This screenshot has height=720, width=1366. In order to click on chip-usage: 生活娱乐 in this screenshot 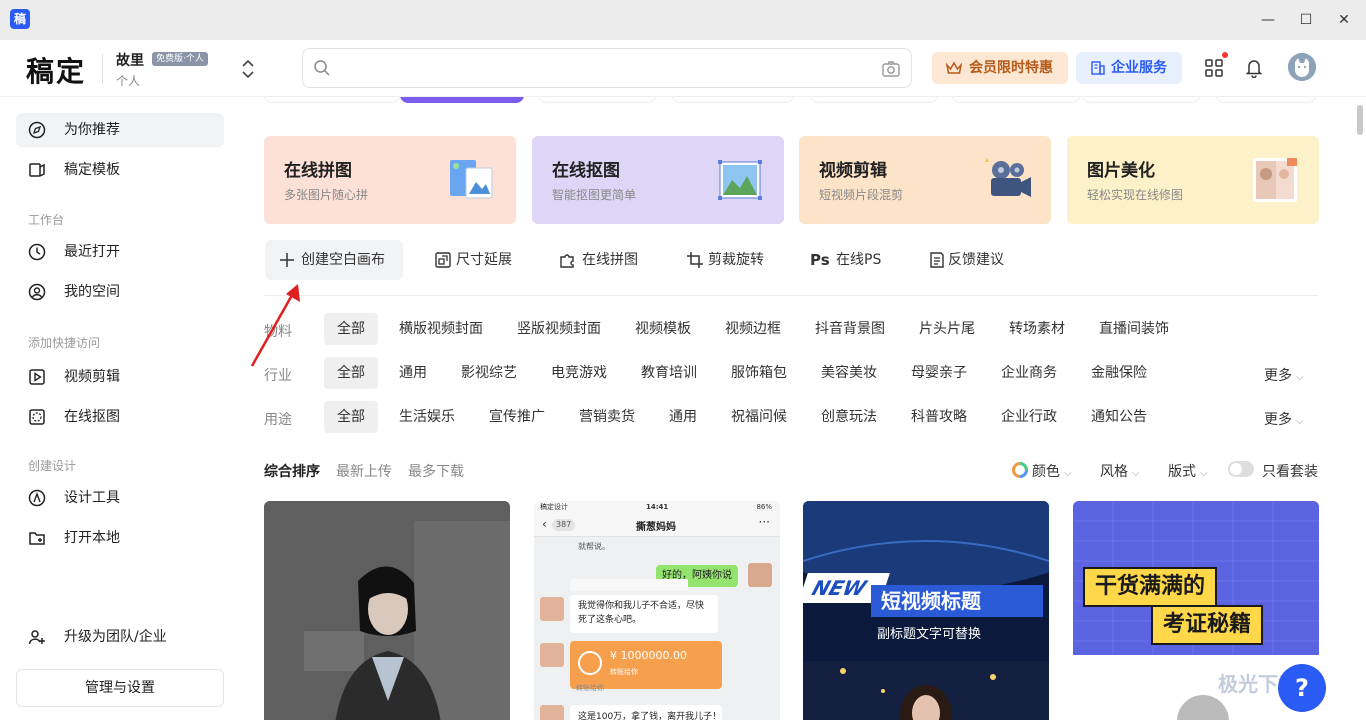, I will do `click(427, 417)`.